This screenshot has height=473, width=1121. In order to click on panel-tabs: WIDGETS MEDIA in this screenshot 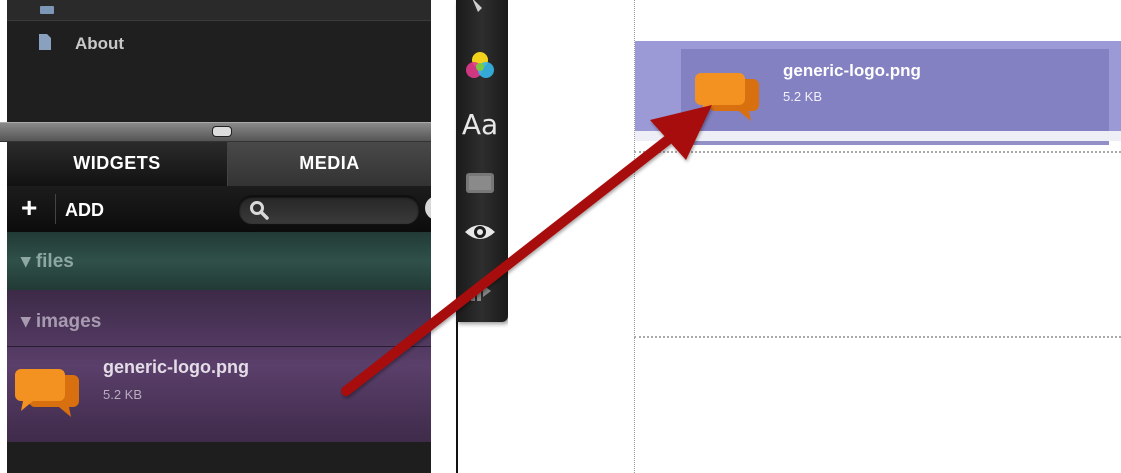, I will do `click(219, 163)`.